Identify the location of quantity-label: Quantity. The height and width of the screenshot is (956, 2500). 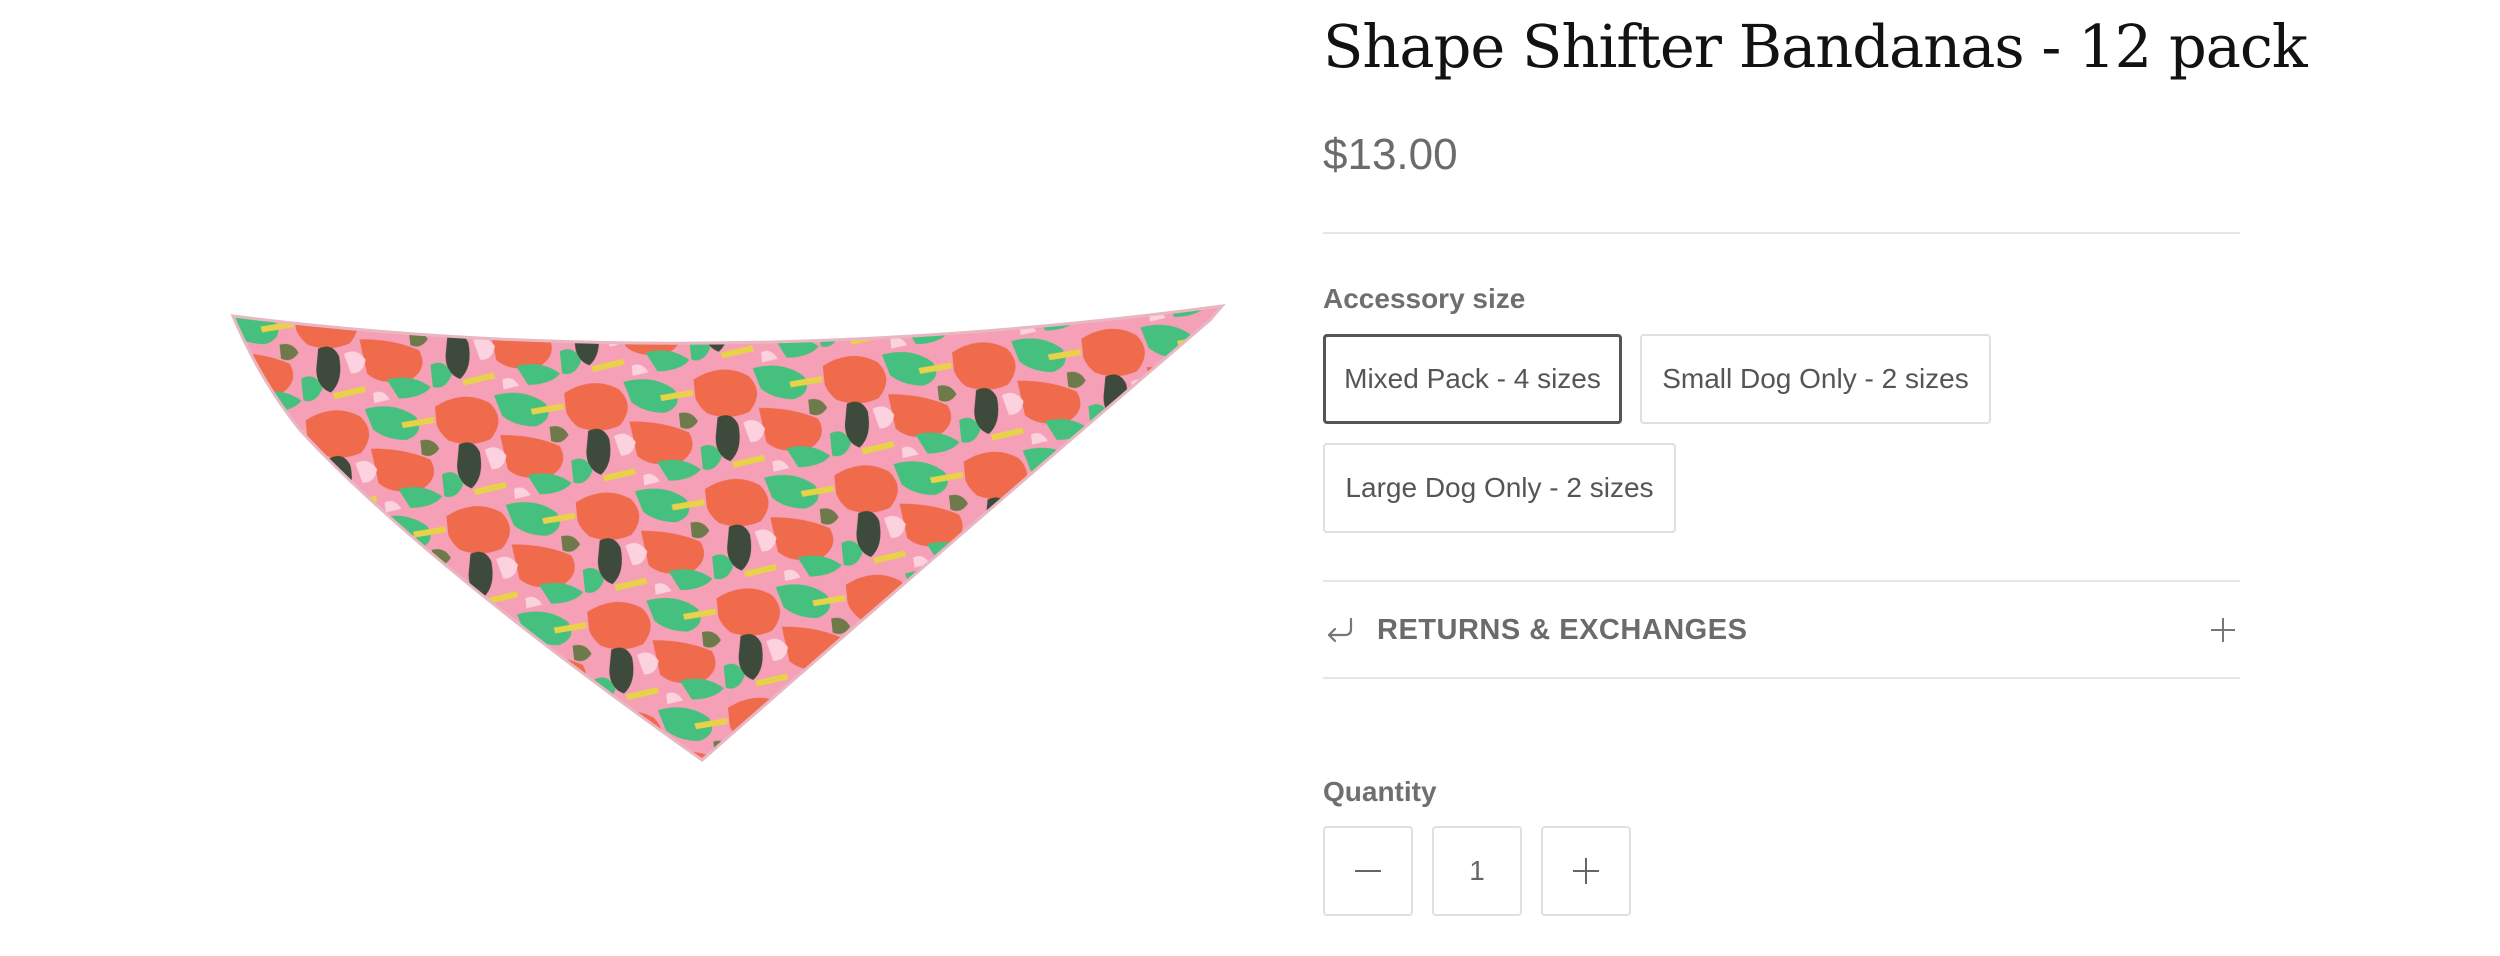
(1380, 791).